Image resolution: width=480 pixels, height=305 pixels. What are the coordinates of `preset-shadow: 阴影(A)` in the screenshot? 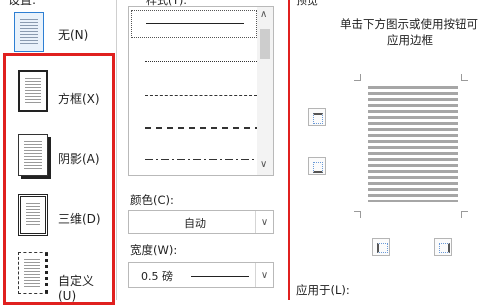 It's located at (58, 159).